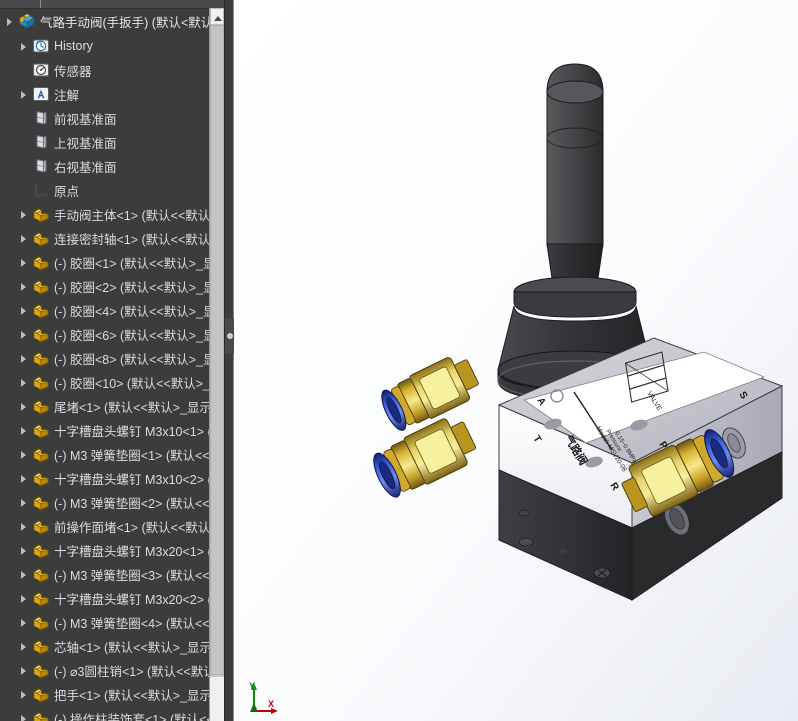 The width and height of the screenshot is (798, 721). What do you see at coordinates (112, 262) in the screenshot?
I see `feature-tree-row: (-) 胶圈<1> (默认<<默认>_显示` at bounding box center [112, 262].